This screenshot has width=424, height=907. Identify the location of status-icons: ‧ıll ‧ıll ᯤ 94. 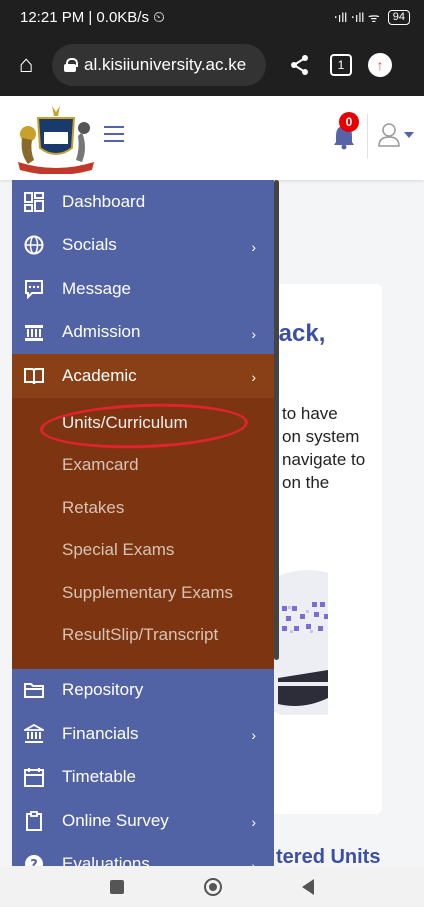
(372, 17).